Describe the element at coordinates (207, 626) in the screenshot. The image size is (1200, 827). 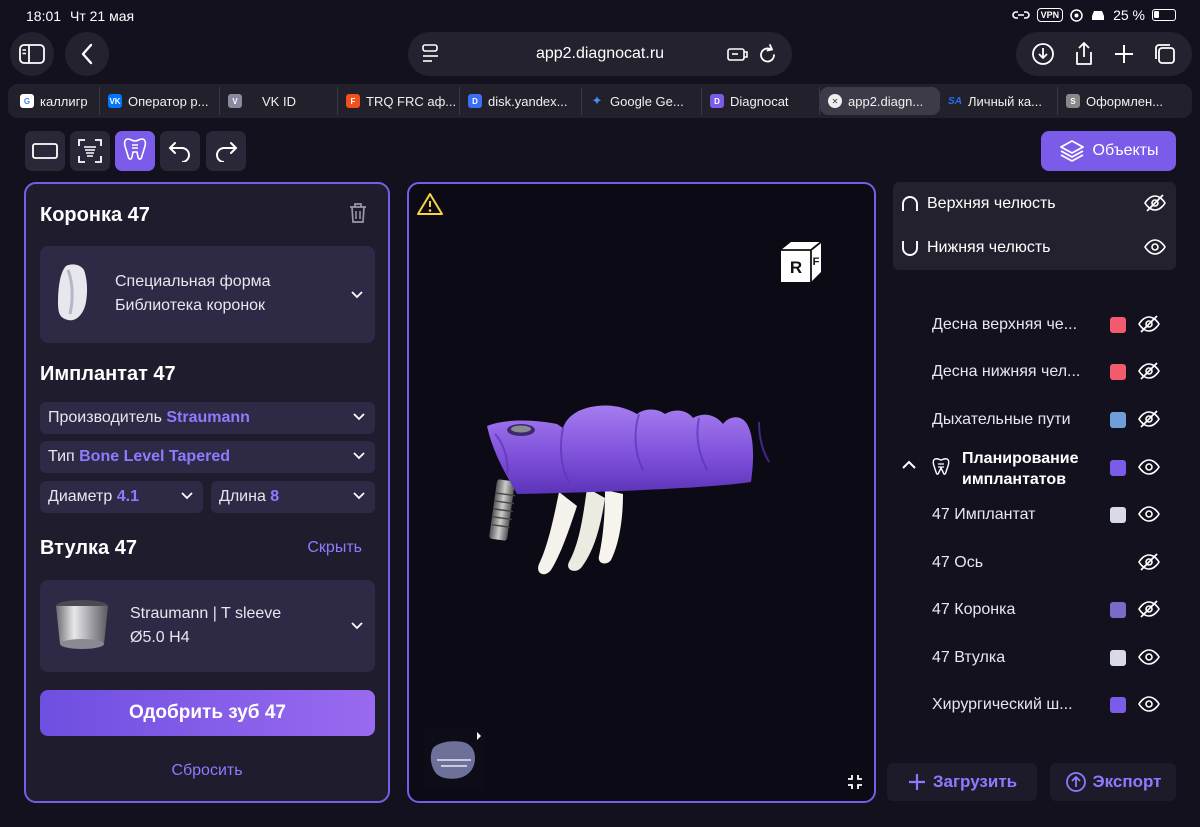
I see `sleeve-select: Straumann | T sleeve Ø5.0 H4` at that location.